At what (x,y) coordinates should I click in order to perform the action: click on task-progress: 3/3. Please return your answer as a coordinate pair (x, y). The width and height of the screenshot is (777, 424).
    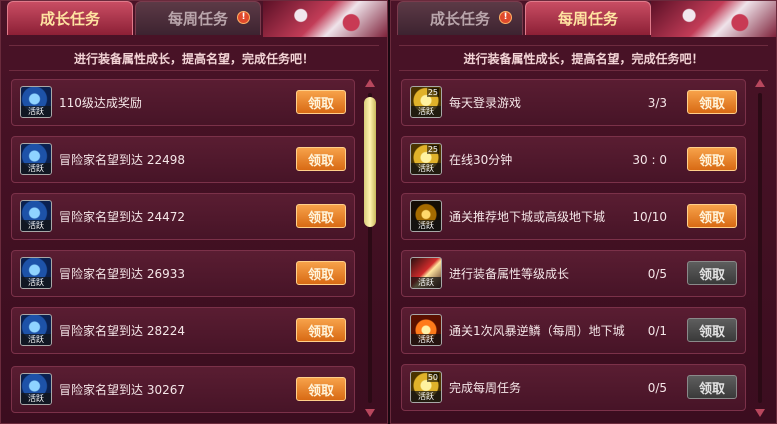
    Looking at the image, I should click on (657, 102).